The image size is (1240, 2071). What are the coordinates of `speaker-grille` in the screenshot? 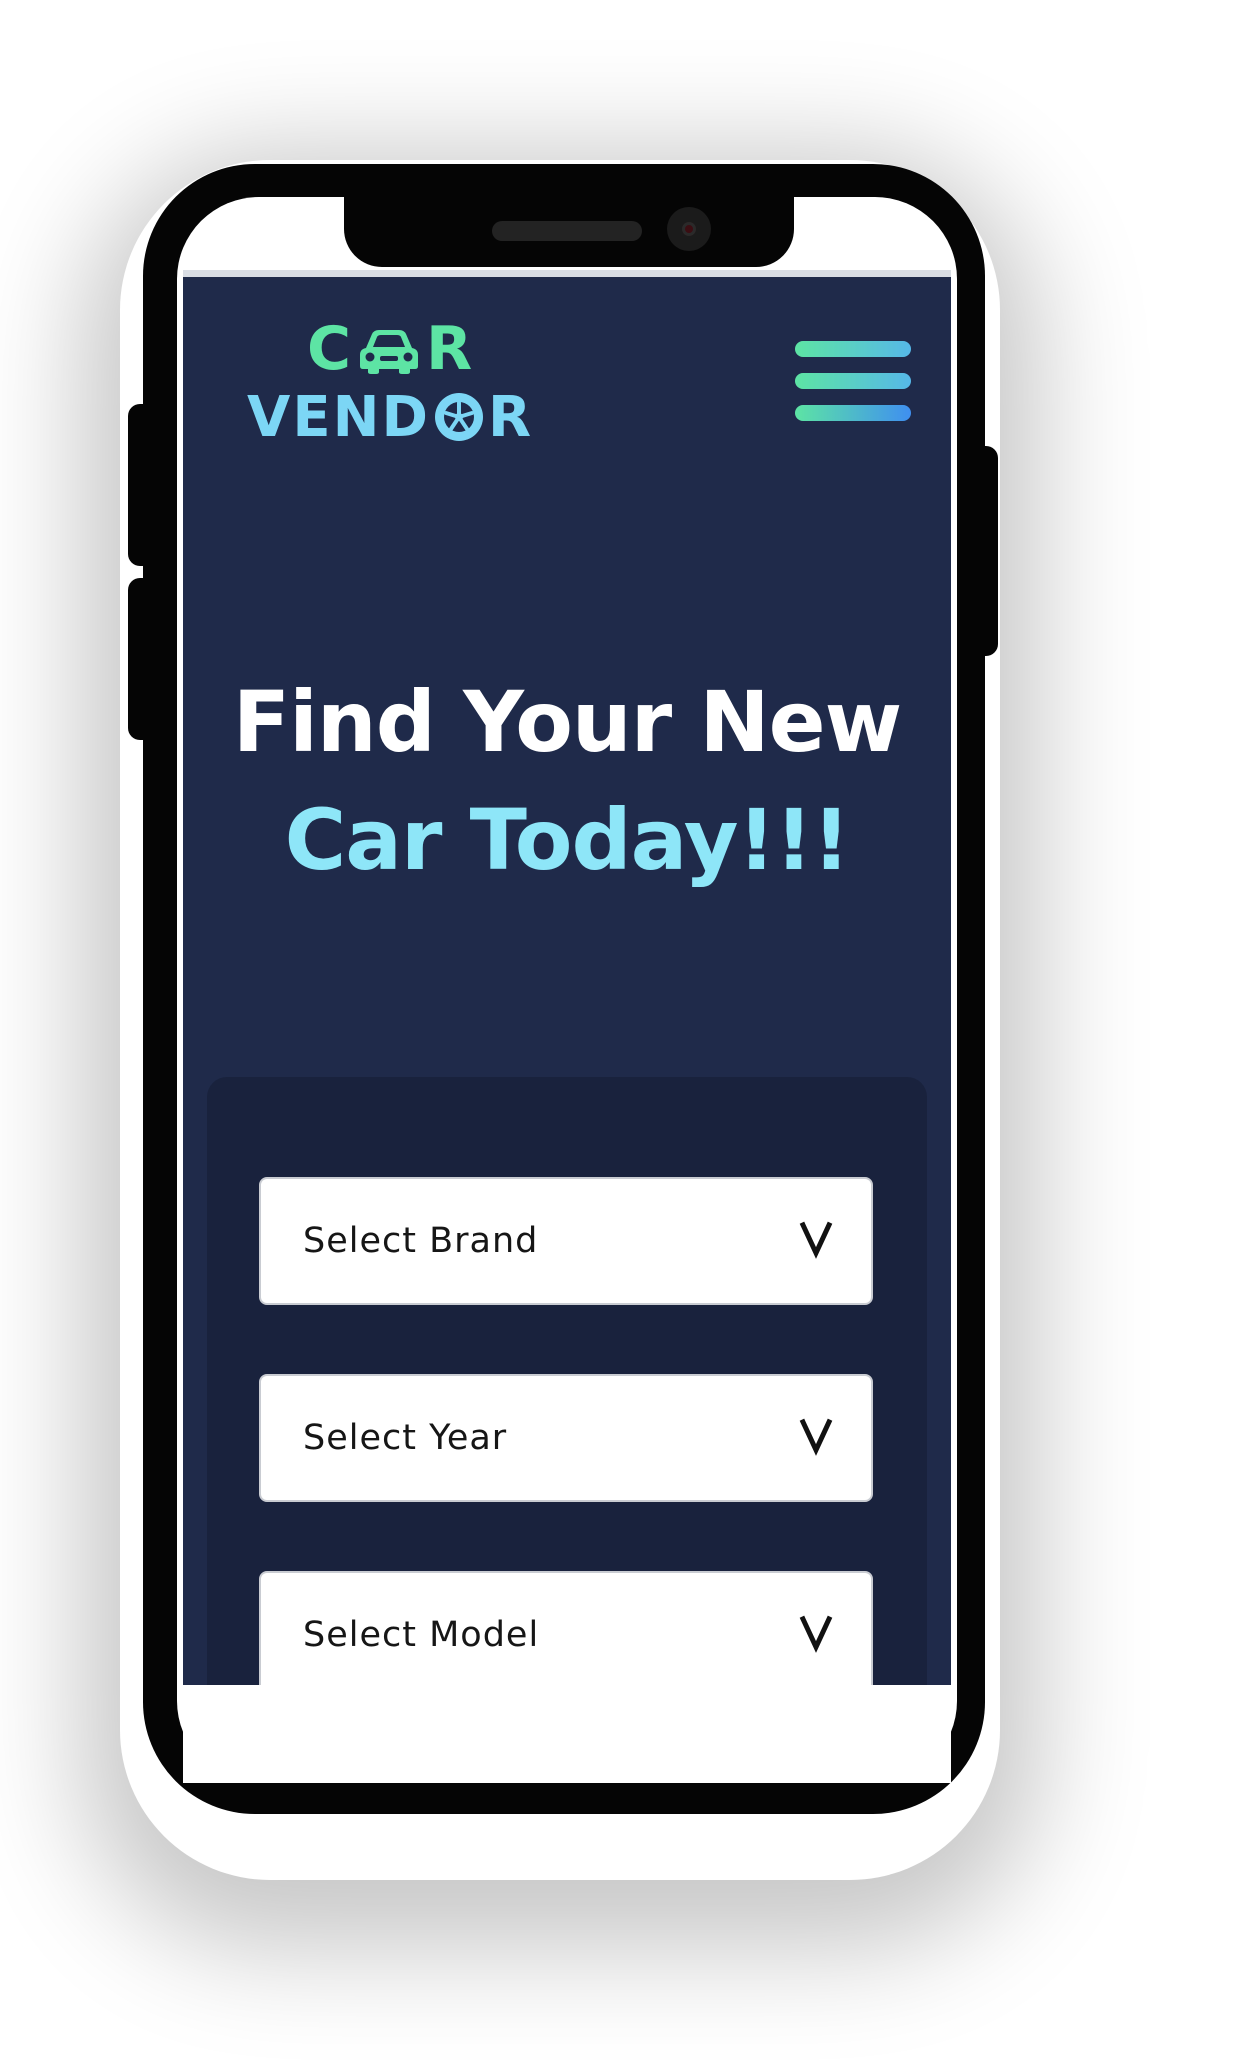 It's located at (567, 231).